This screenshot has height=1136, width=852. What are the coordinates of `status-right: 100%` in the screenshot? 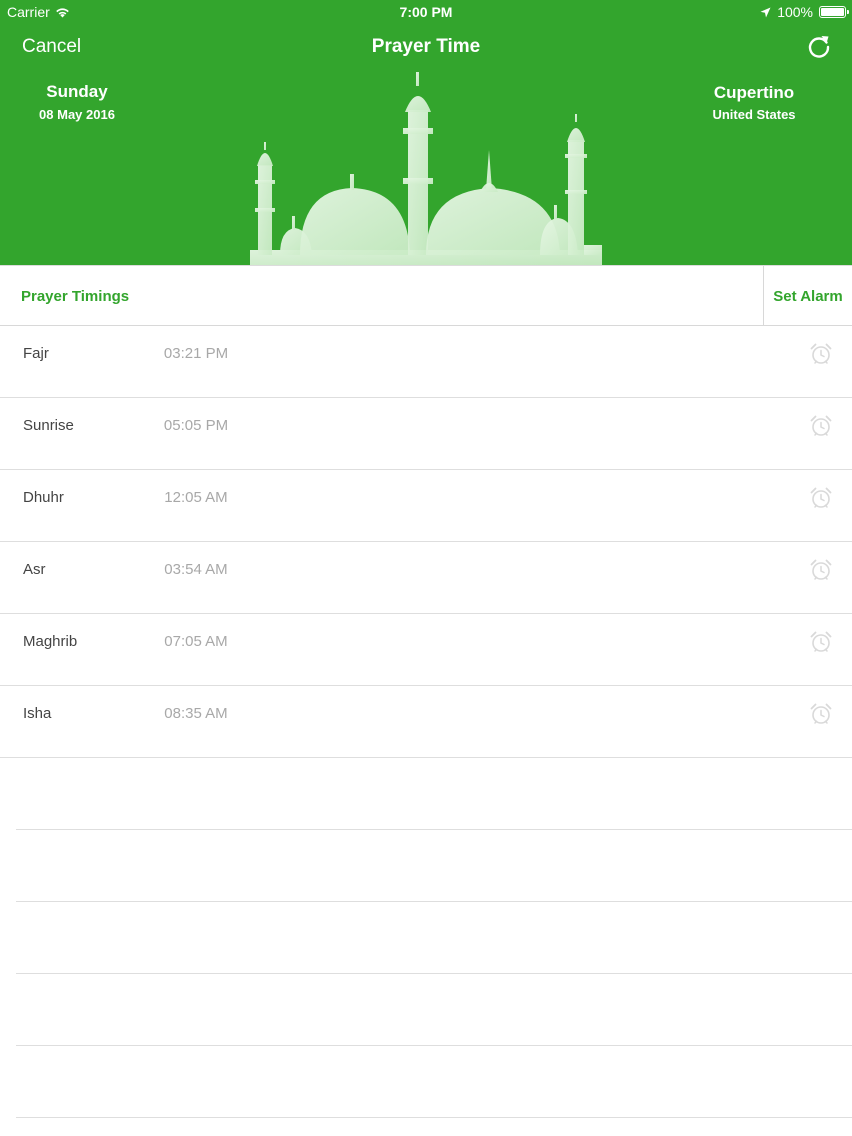 It's located at (804, 12).